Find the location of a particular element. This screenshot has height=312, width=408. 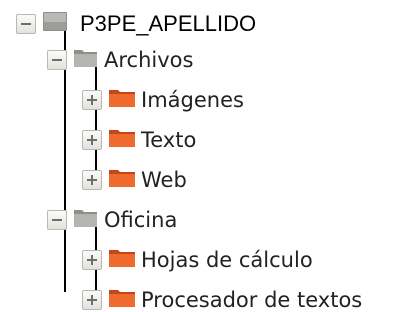

tree-node-texto: Texto is located at coordinates (139, 140).